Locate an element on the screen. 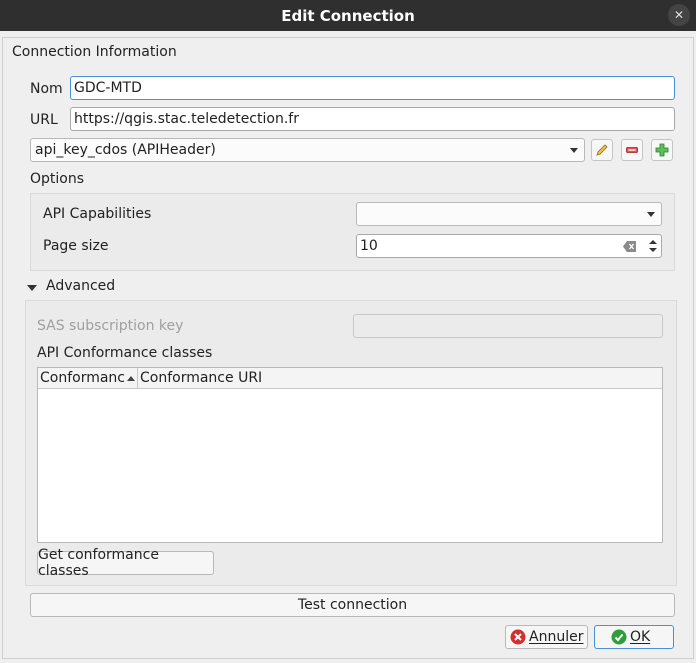 The image size is (696, 663). edit-auth-button is located at coordinates (602, 150).